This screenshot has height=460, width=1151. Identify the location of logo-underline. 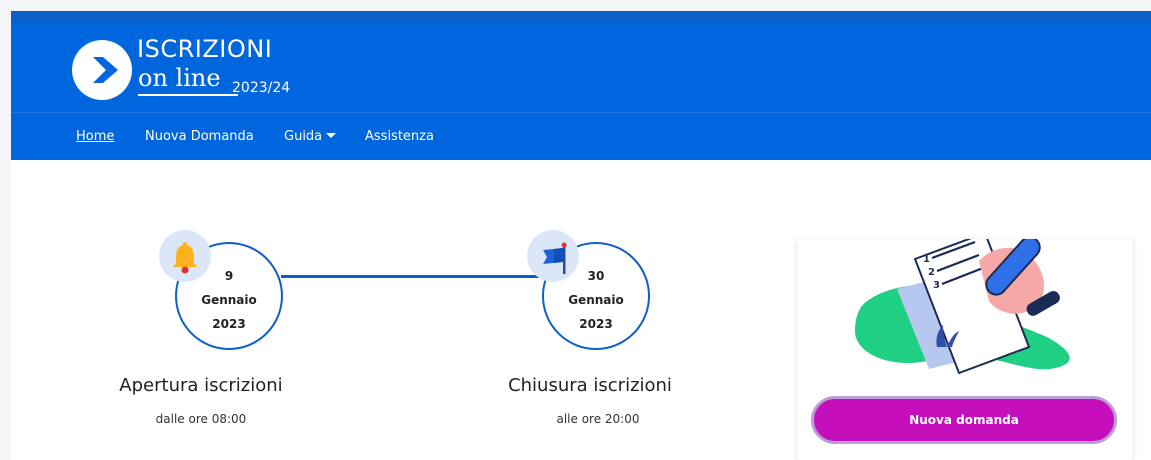
(188, 95).